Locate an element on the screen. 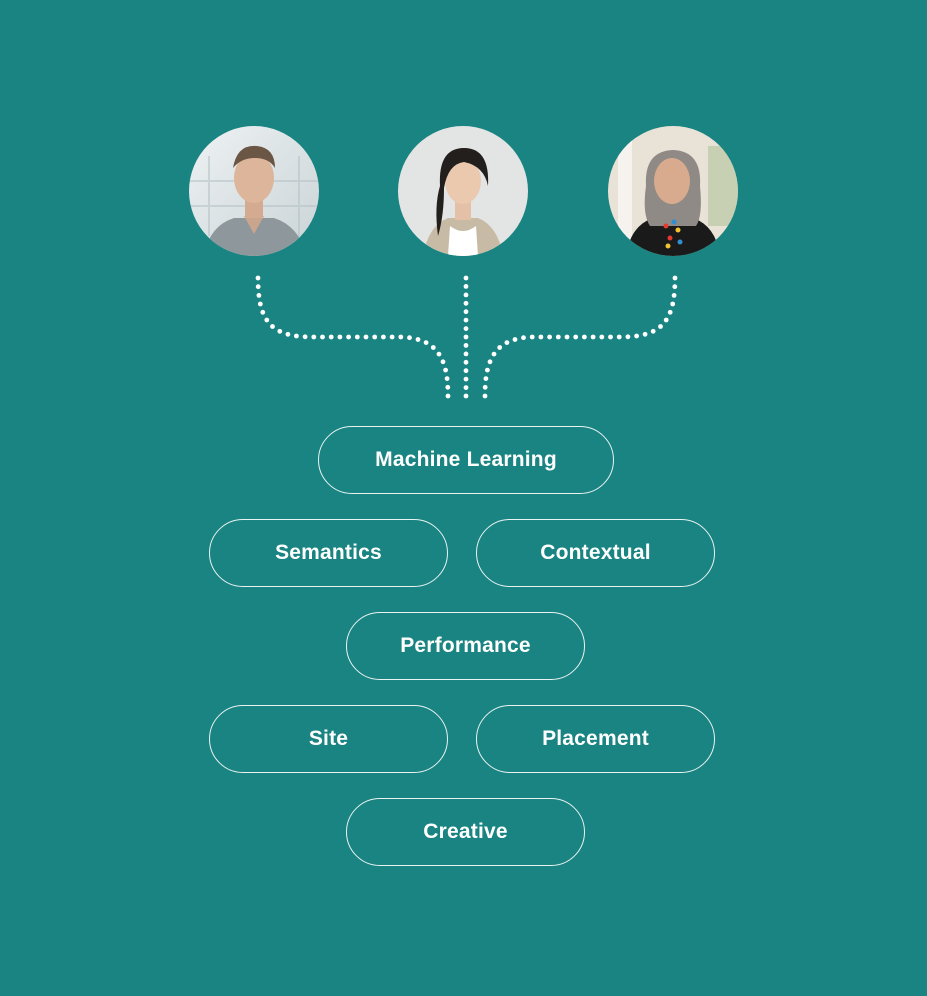  tag-label: Contextual is located at coordinates (595, 552).